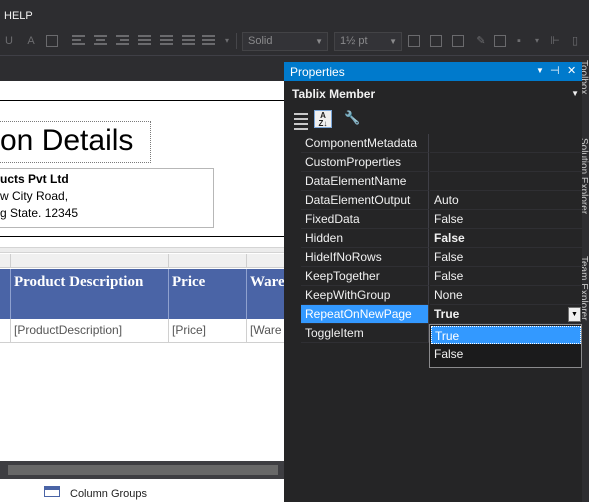 The image size is (589, 502). I want to click on property-name: ToggleItem, so click(365, 333).